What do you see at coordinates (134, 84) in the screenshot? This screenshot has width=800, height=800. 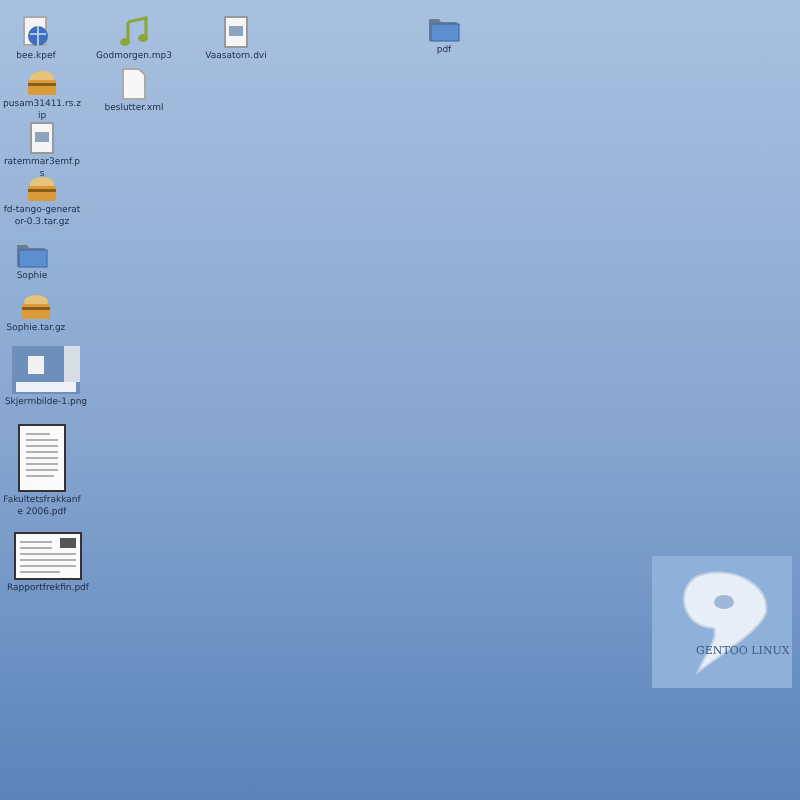 I see `blank-document-icon` at bounding box center [134, 84].